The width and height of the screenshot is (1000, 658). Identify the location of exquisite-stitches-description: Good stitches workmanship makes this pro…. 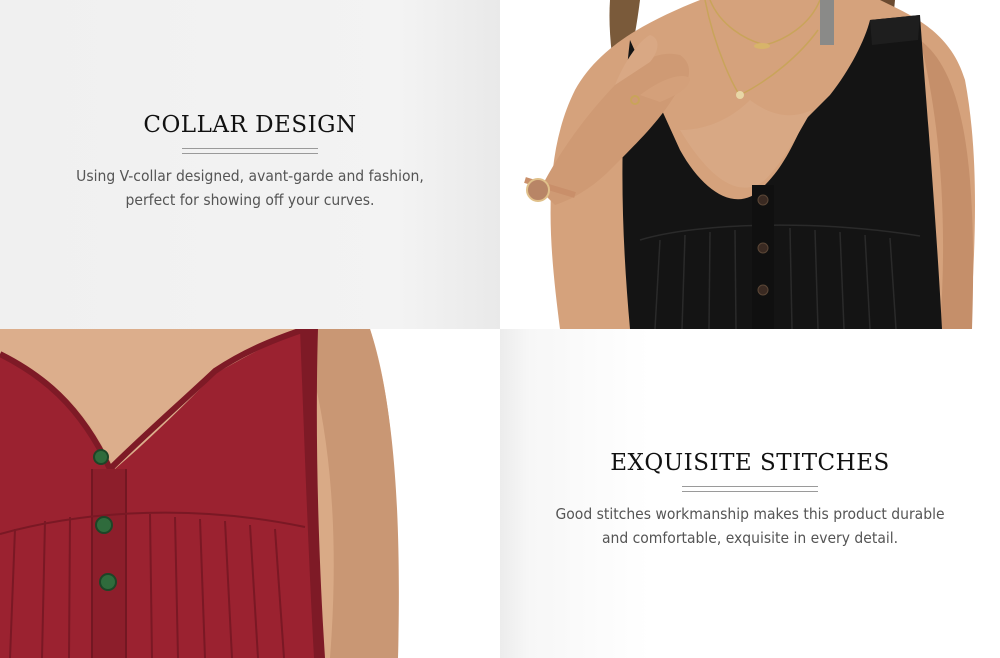
(750, 526).